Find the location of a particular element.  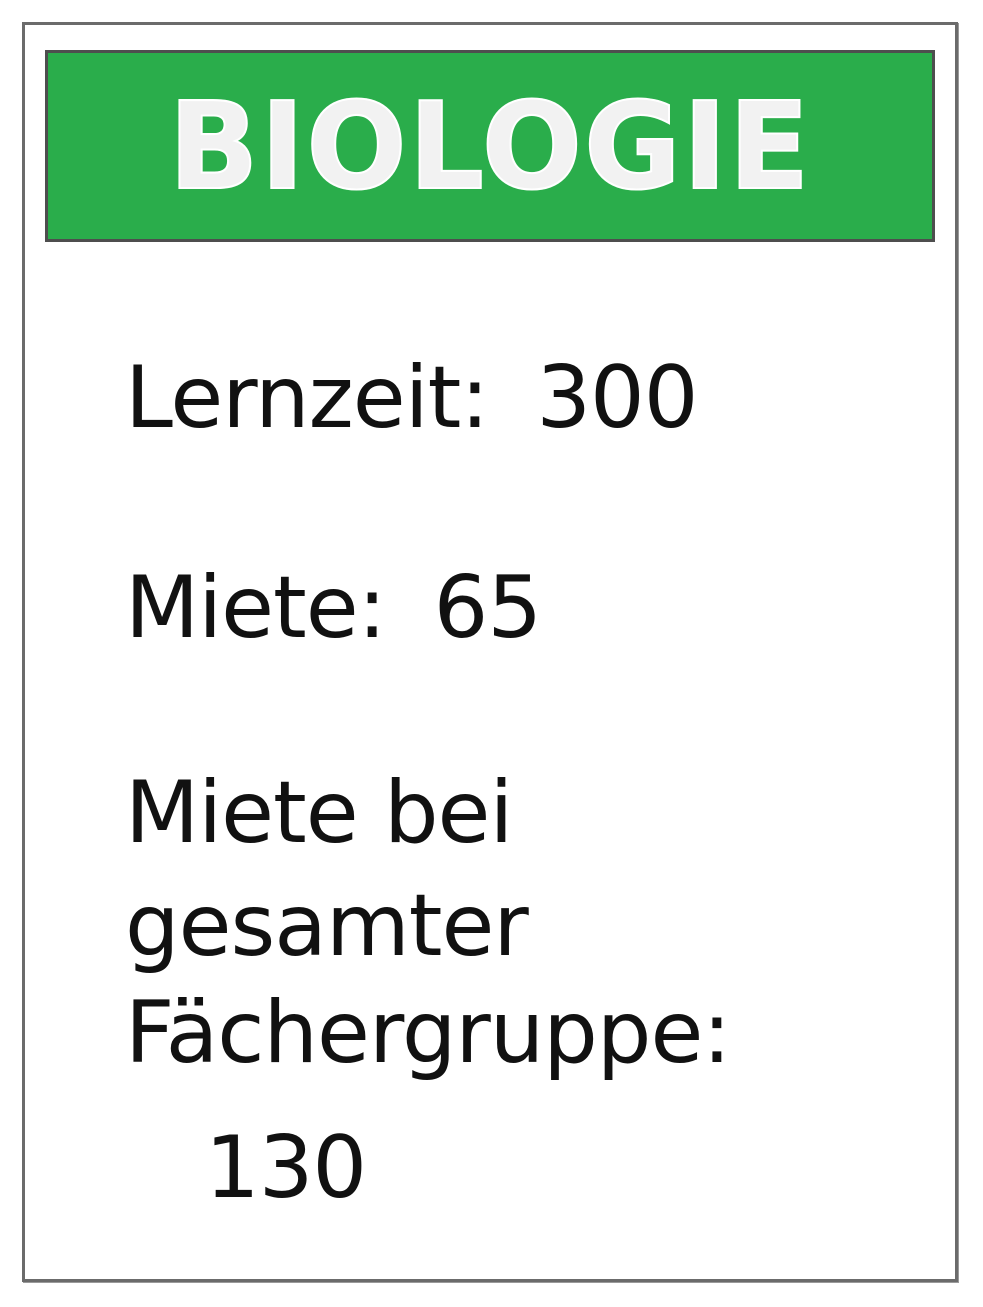

miete-gesamt-label-line2: gesamter is located at coordinates (327, 926).